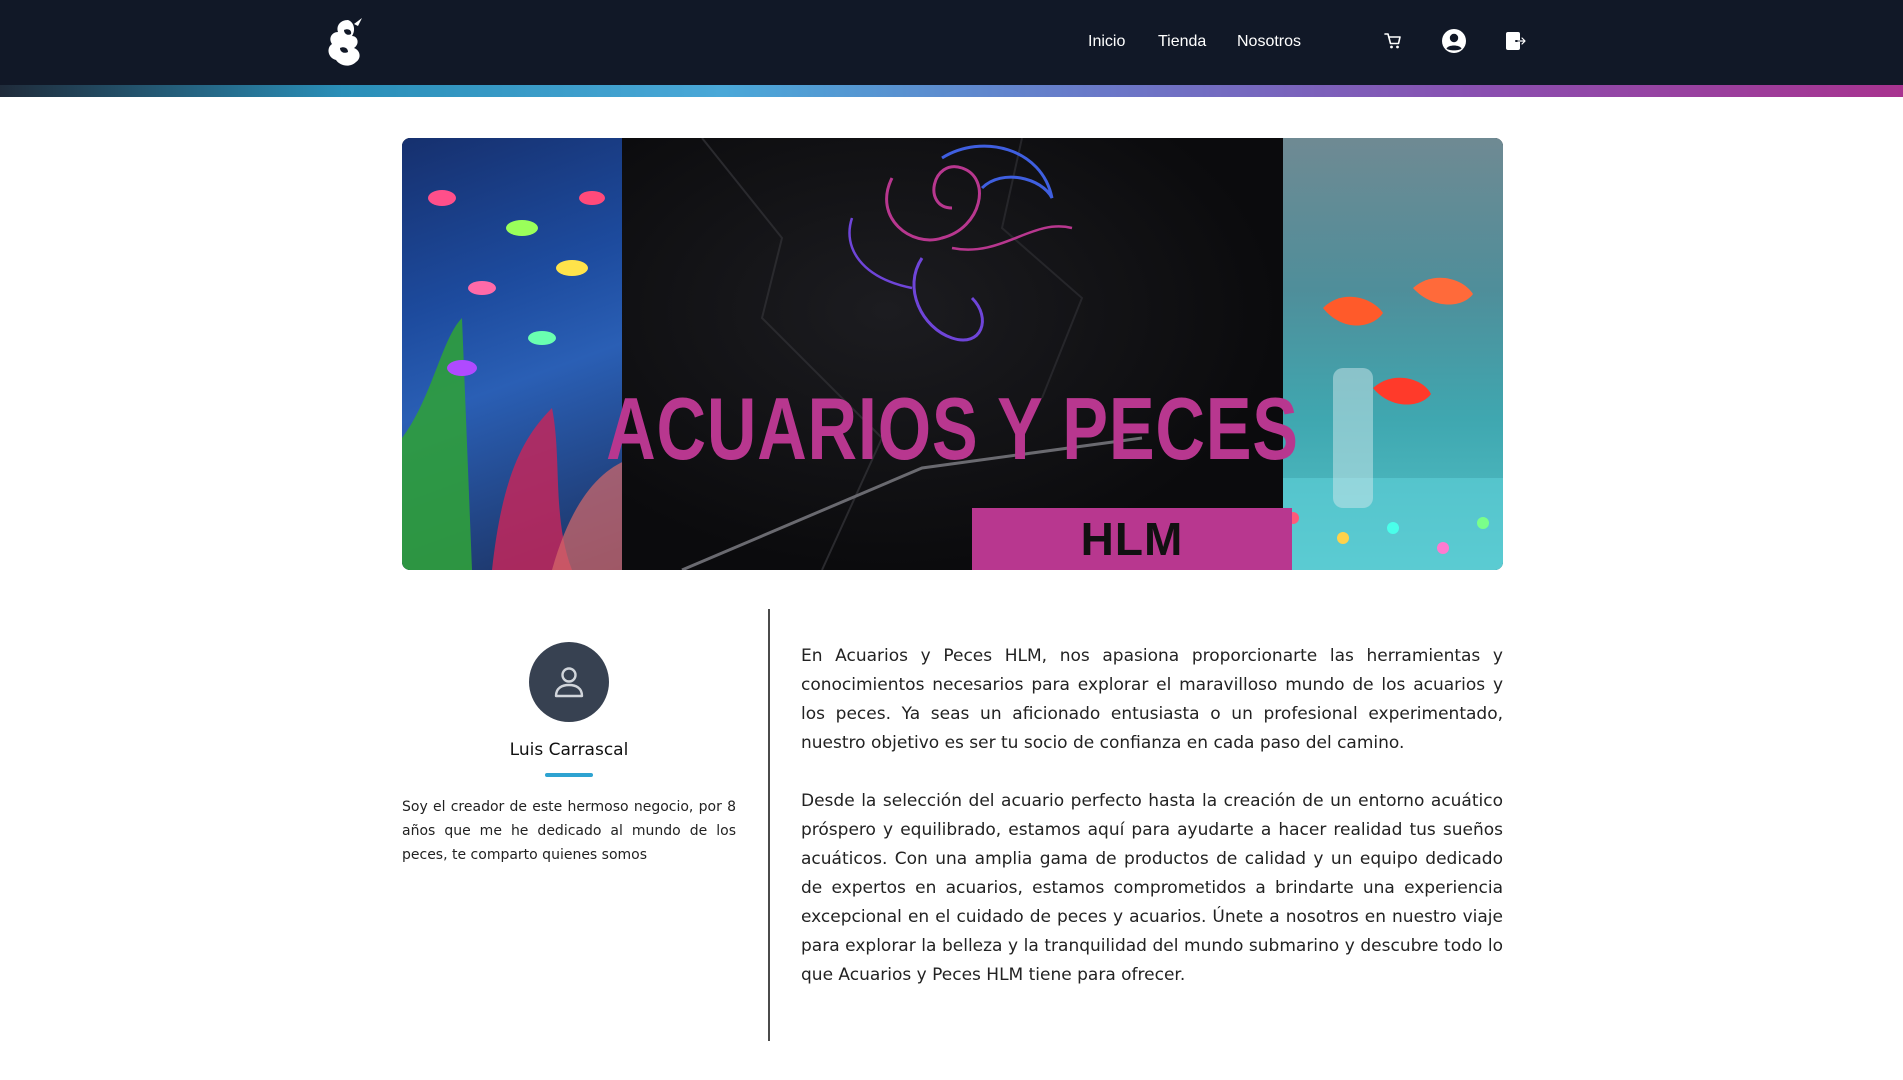  I want to click on user-circle-icon, so click(1454, 41).